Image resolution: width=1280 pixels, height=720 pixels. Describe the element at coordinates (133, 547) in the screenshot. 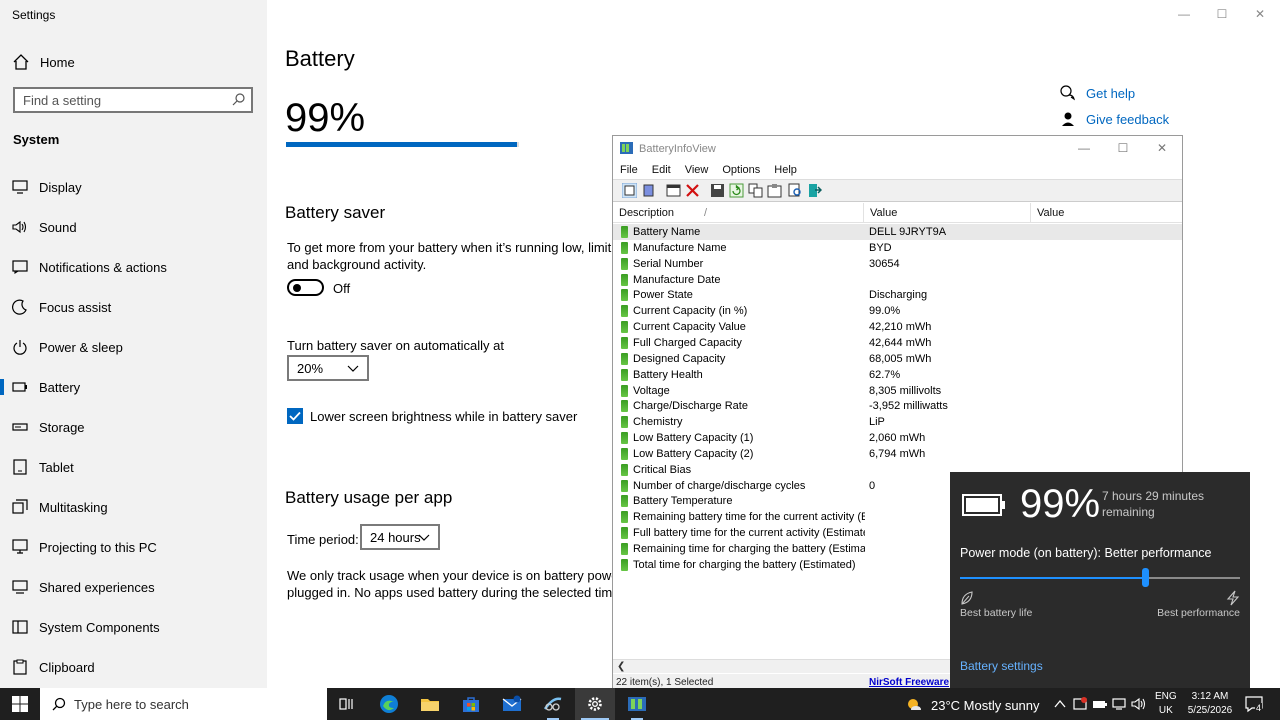

I see `sidebar-item-projecting: Projecting to this PC` at that location.